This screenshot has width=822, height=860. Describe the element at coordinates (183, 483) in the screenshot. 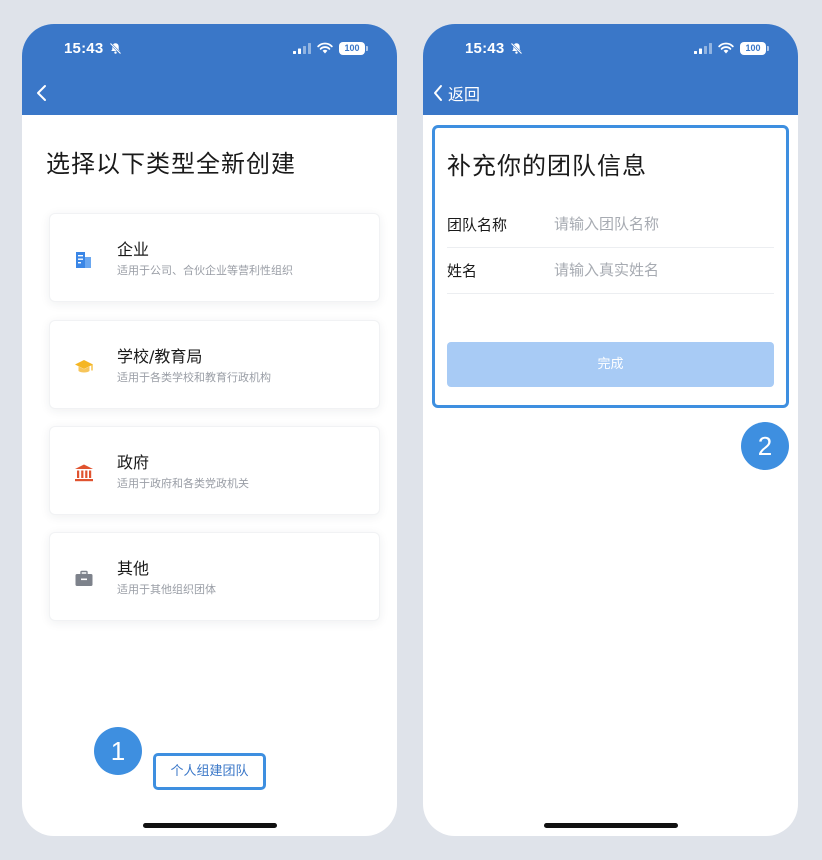

I see `card-description: 适用于政府和各类党政机关` at that location.